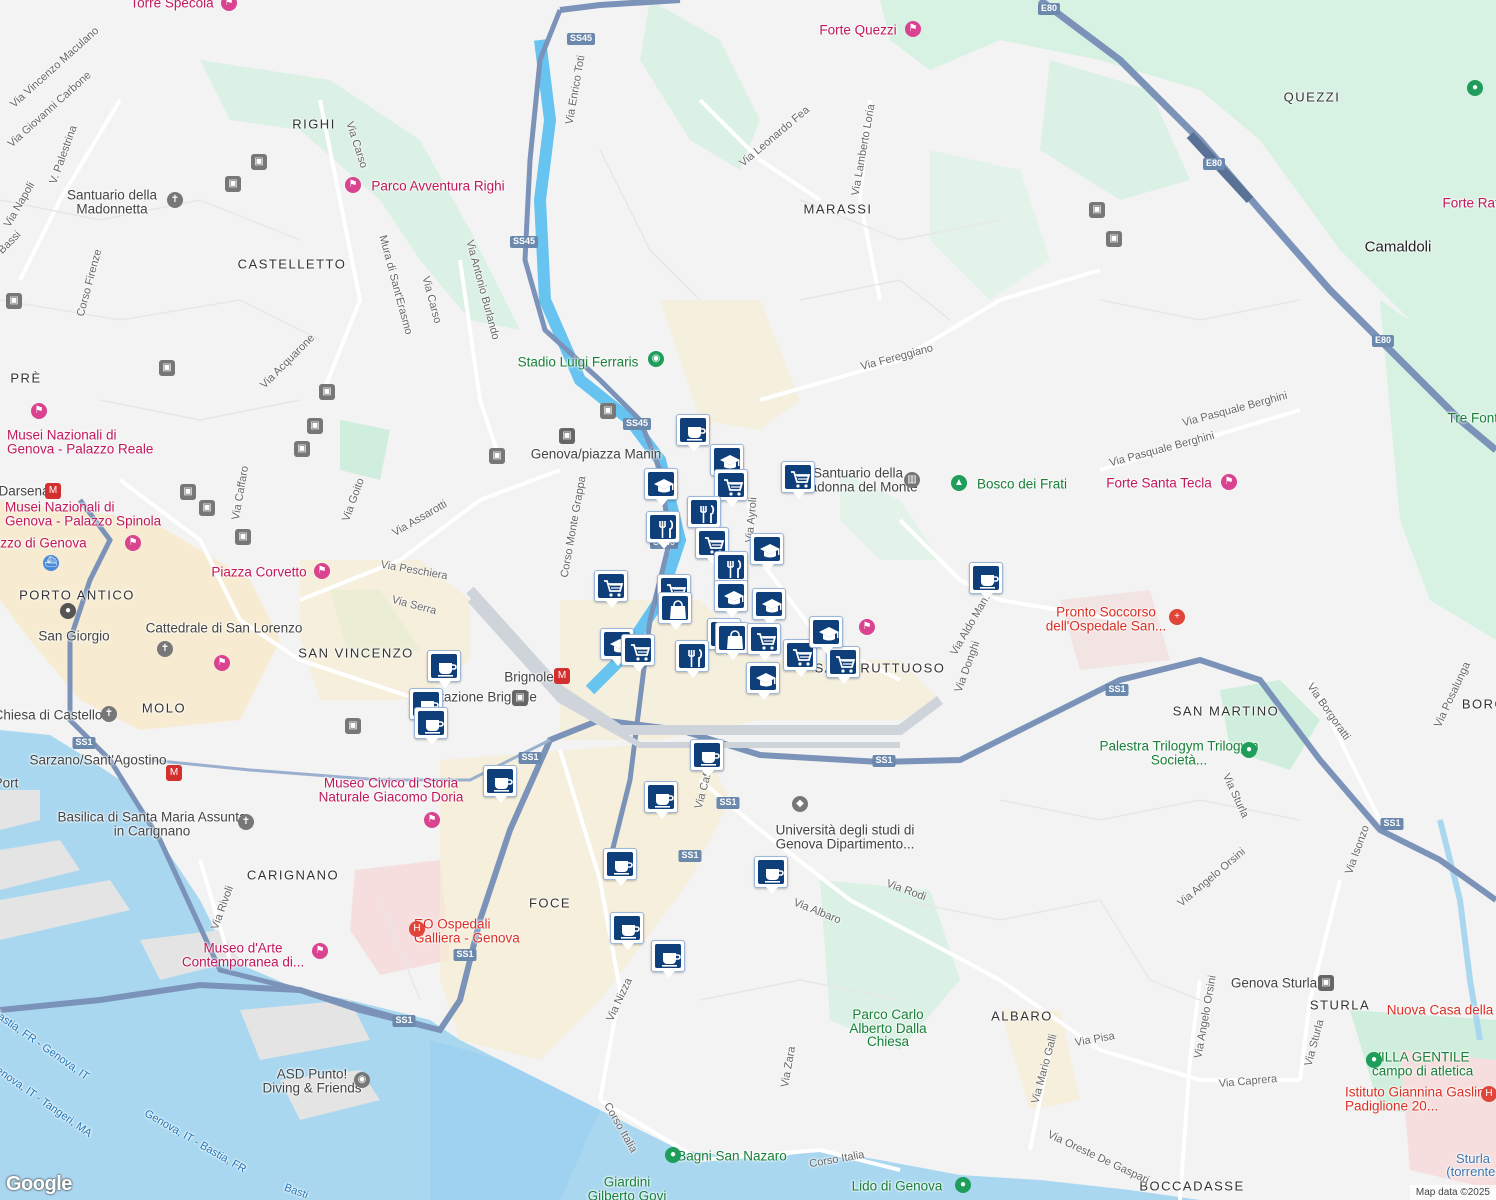 This screenshot has height=1200, width=1496. Describe the element at coordinates (627, 1187) in the screenshot. I see `poi-label-giardini-govi: Giardini Gilberto Govi` at that location.